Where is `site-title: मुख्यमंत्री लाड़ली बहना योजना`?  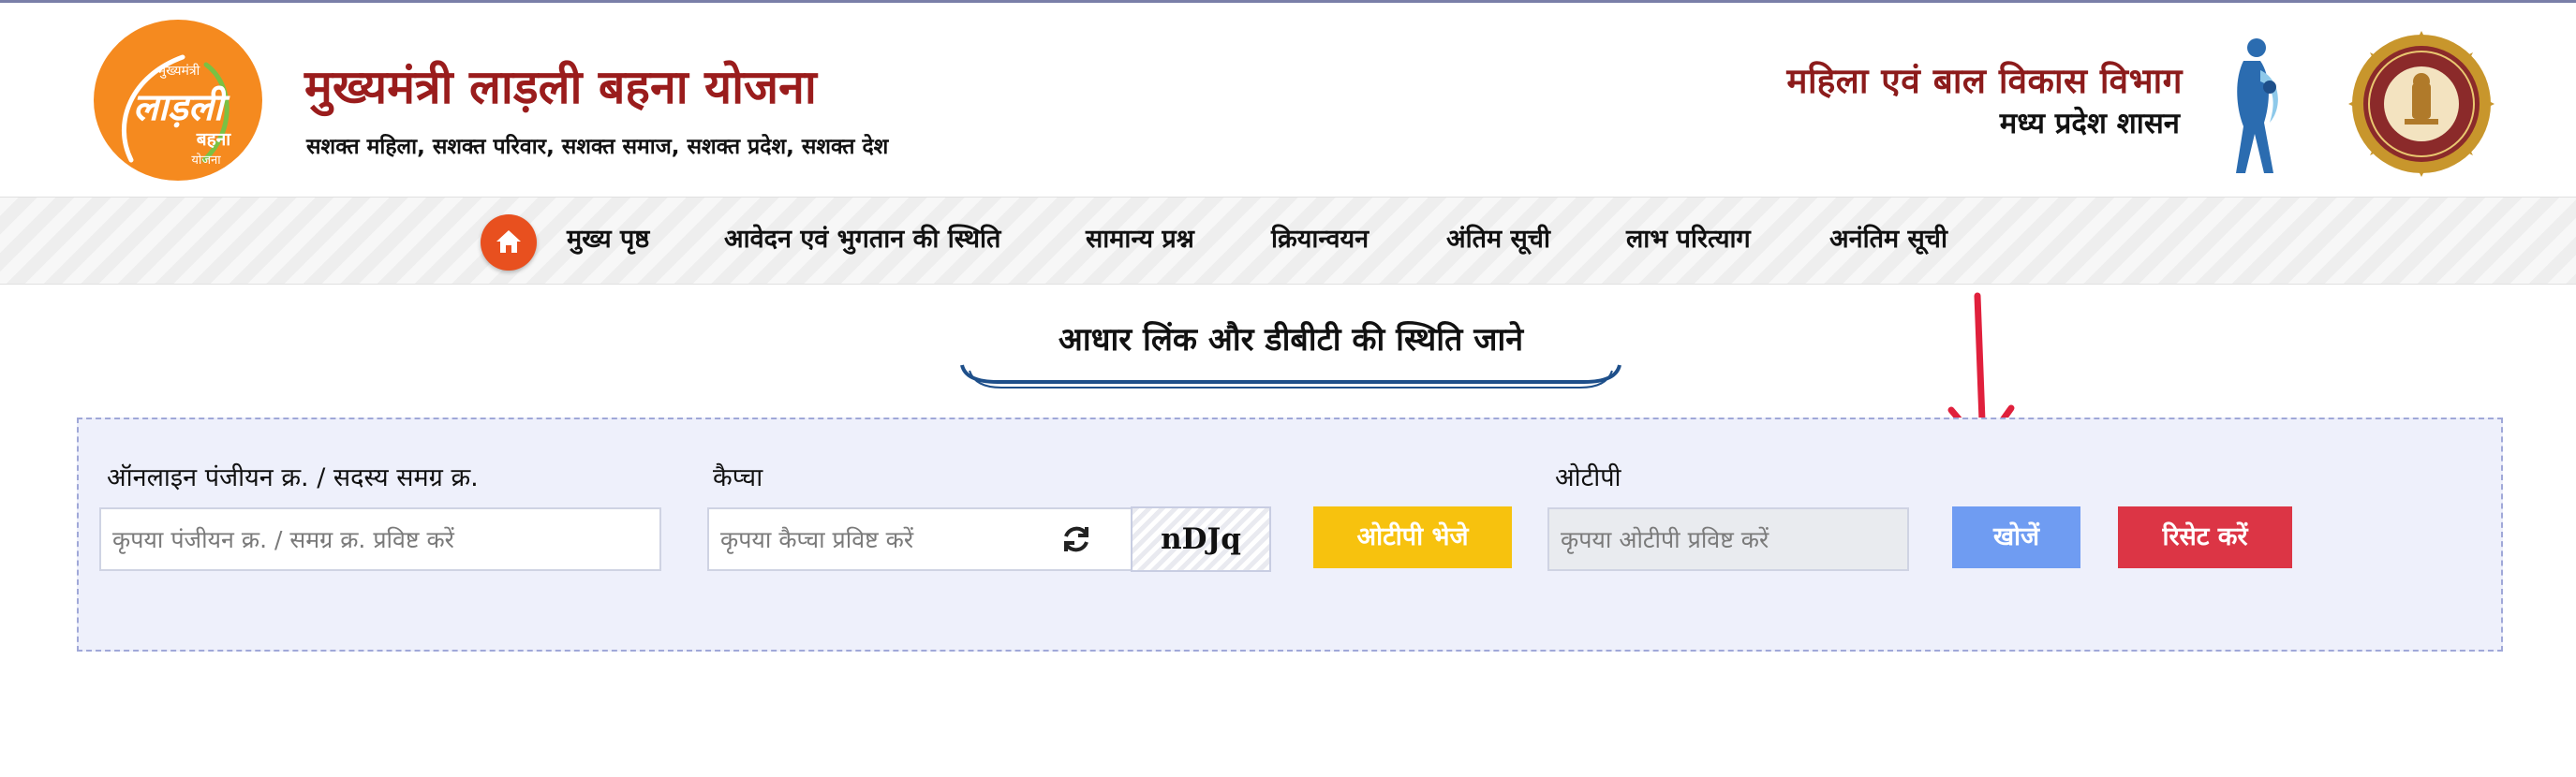 site-title: मुख्यमंत्री लाड़ली बहना योजना is located at coordinates (561, 85).